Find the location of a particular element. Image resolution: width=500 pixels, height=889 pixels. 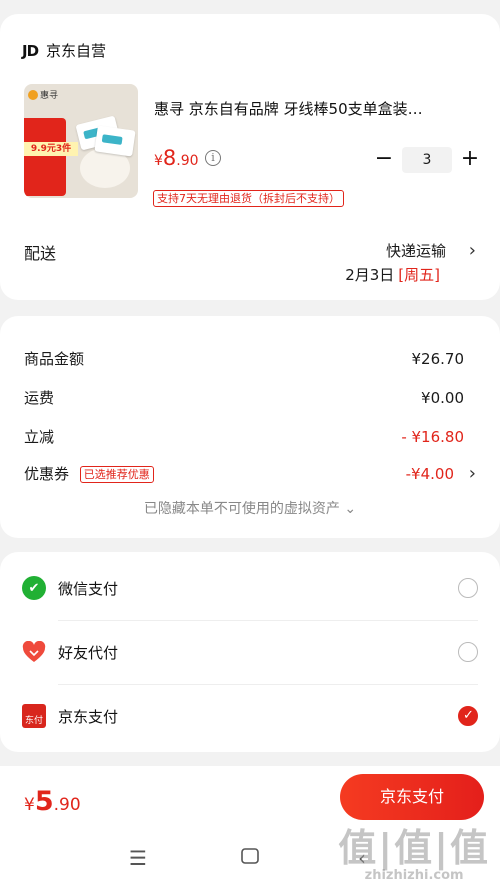

delivery-date: 2月3日 [周五] is located at coordinates (392, 274).